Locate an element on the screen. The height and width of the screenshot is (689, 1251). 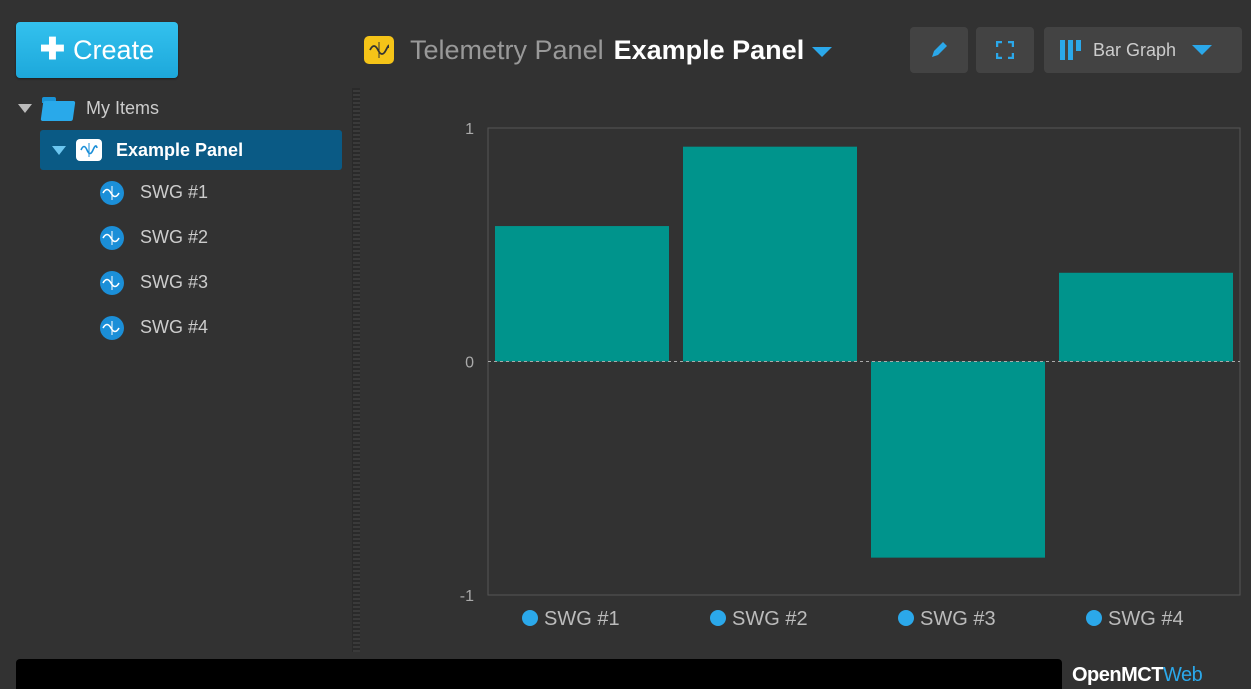
tree-item-label: SWG #1 is located at coordinates (174, 192).